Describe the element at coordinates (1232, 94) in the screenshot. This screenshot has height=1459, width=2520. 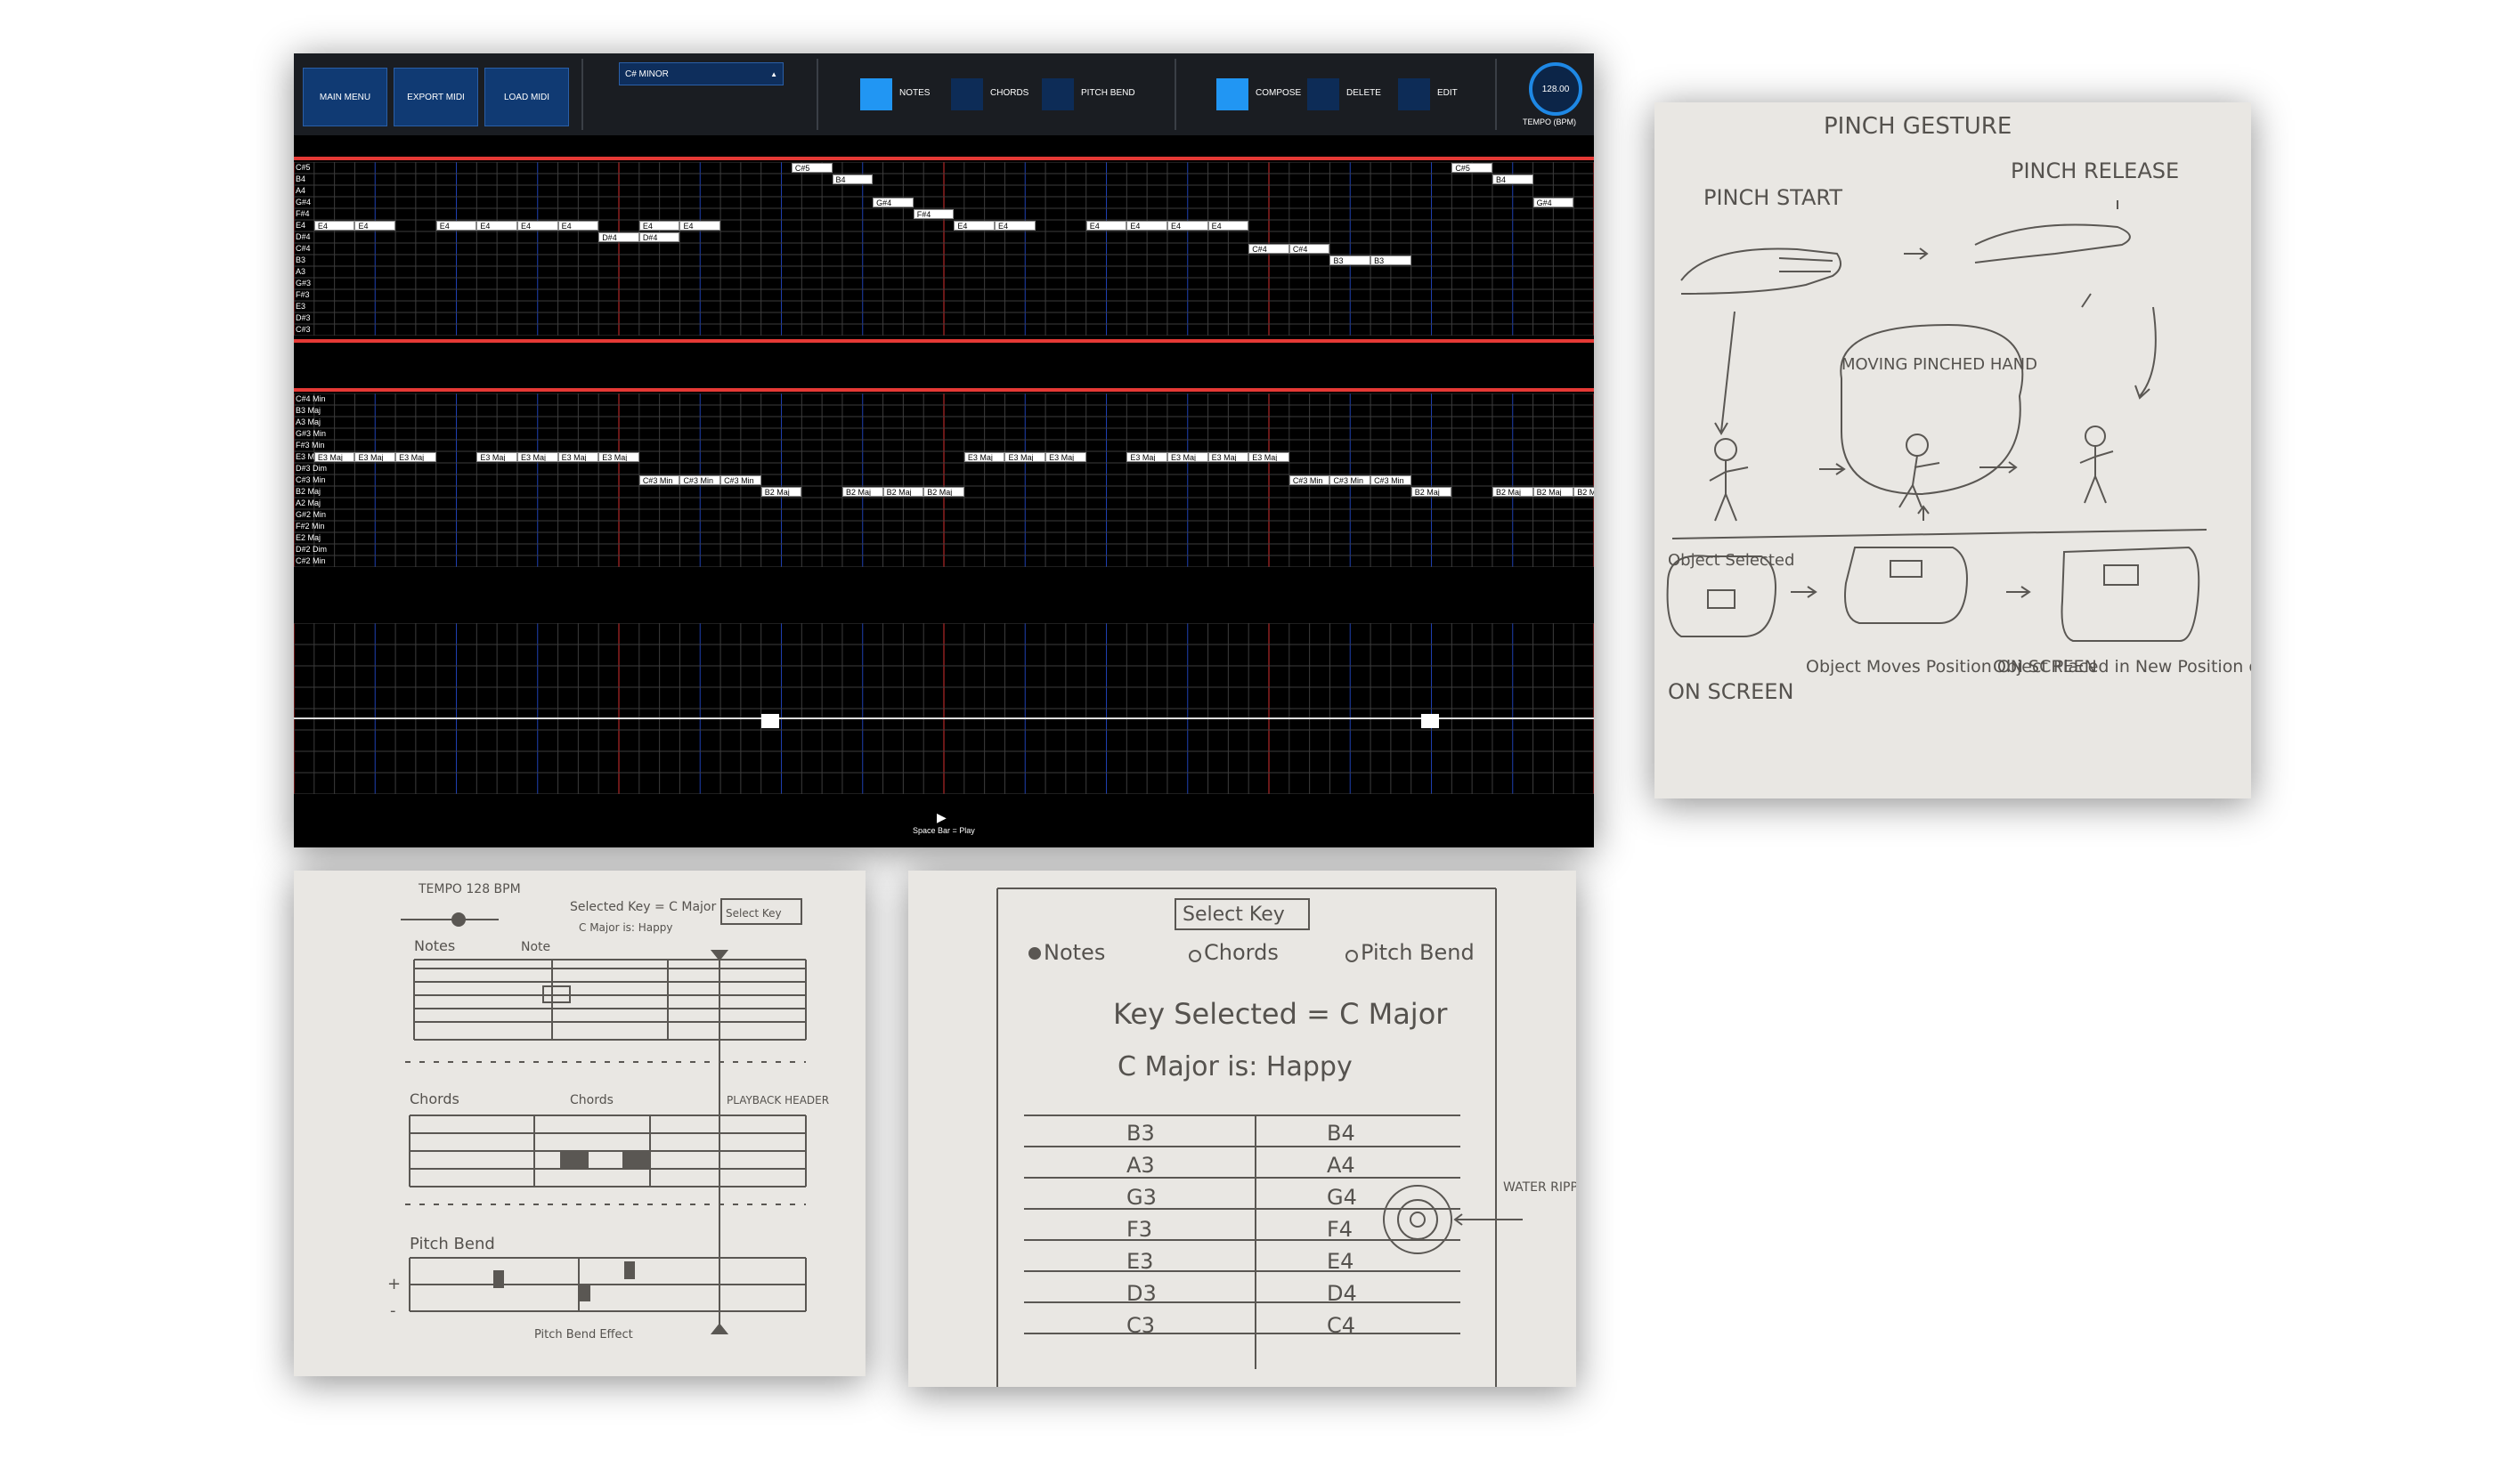
I see `compose-tool-indicator` at that location.